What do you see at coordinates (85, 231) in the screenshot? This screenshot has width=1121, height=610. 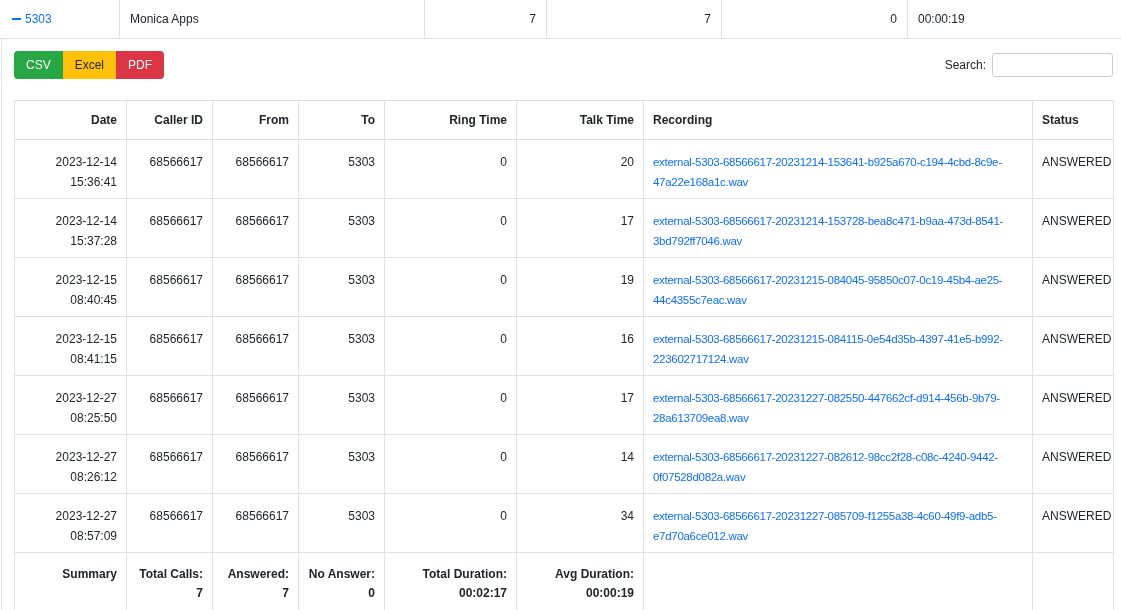 I see `table-cell-text: 2023-12-14 15:37:28` at bounding box center [85, 231].